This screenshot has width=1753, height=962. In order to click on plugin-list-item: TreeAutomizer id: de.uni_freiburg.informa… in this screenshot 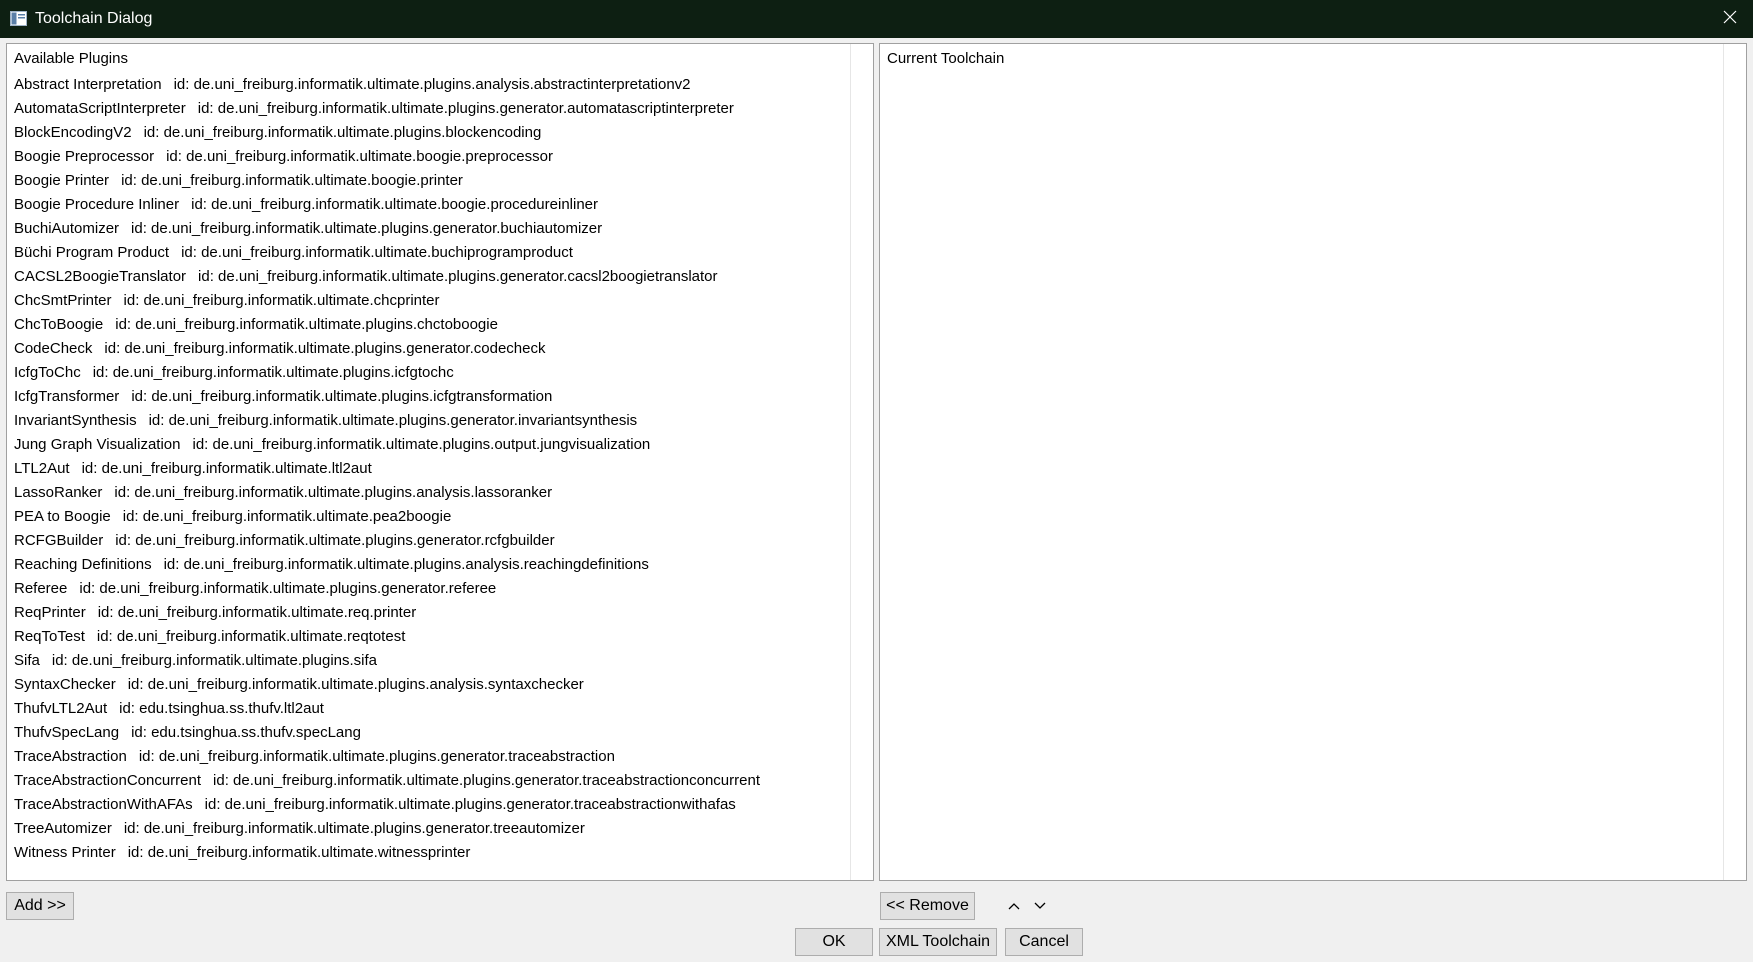, I will do `click(387, 829)`.